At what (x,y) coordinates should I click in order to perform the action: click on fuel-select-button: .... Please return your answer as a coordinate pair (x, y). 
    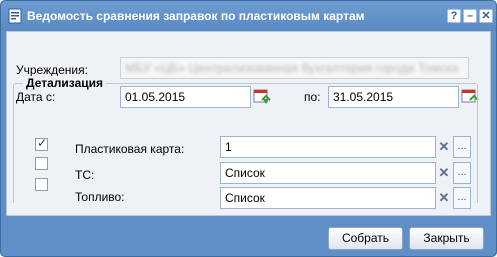
    Looking at the image, I should click on (462, 198).